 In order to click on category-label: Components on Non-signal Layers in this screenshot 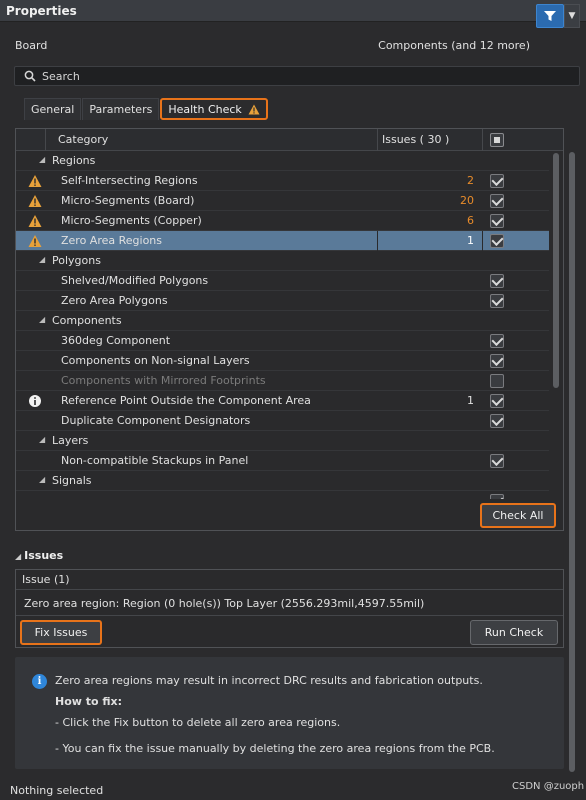, I will do `click(155, 360)`.